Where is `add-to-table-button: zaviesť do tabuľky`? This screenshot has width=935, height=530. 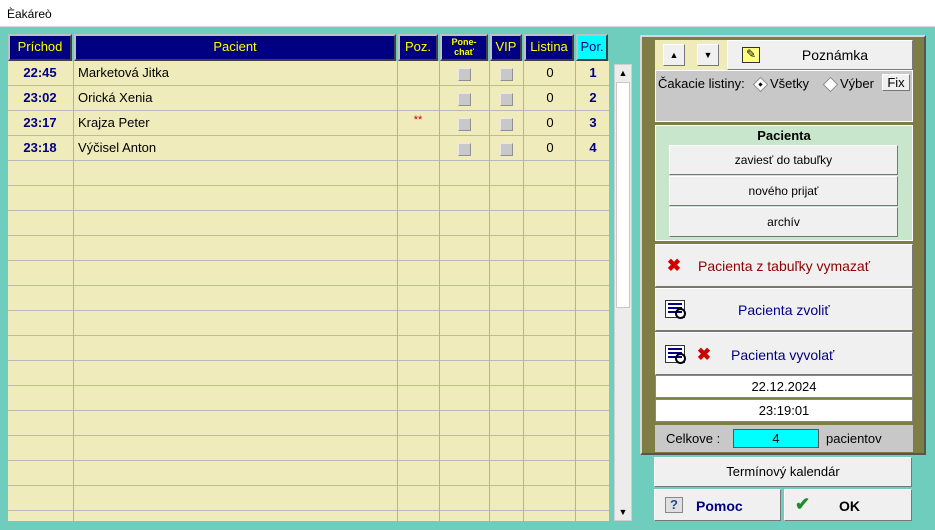
add-to-table-button: zaviesť do tabuľky is located at coordinates (783, 160).